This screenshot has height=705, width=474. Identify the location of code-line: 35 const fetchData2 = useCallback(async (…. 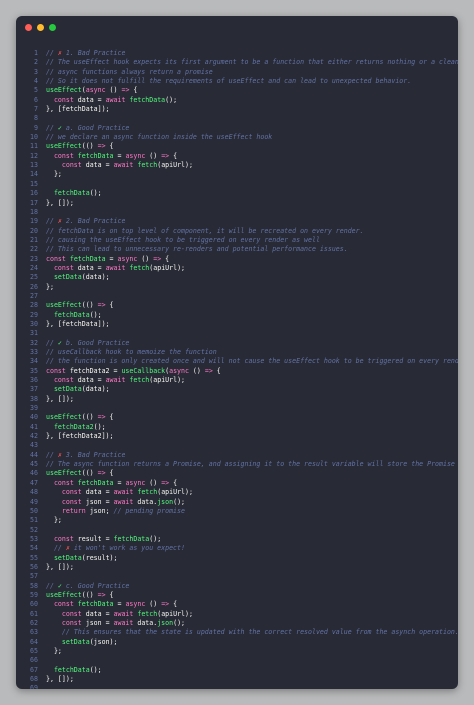
(237, 371).